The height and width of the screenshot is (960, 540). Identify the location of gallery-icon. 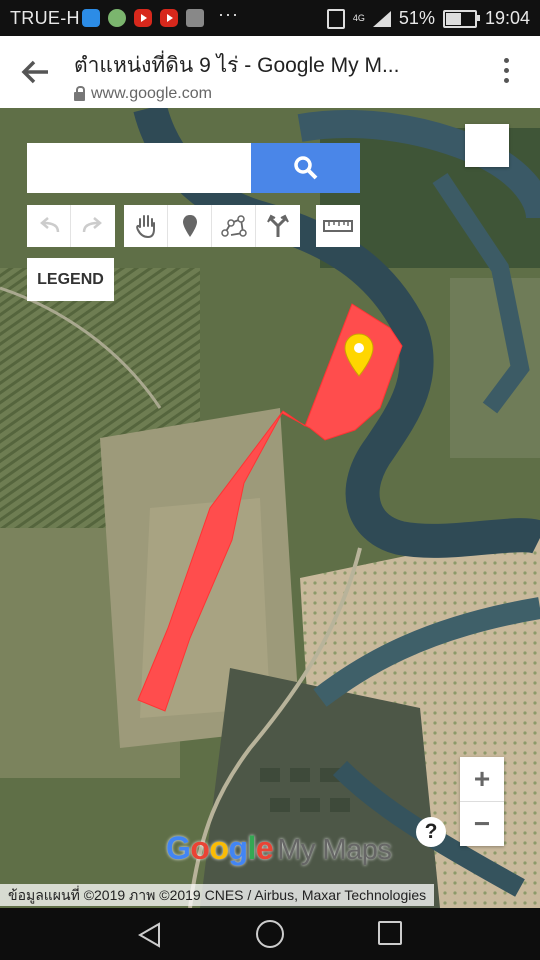
(195, 18).